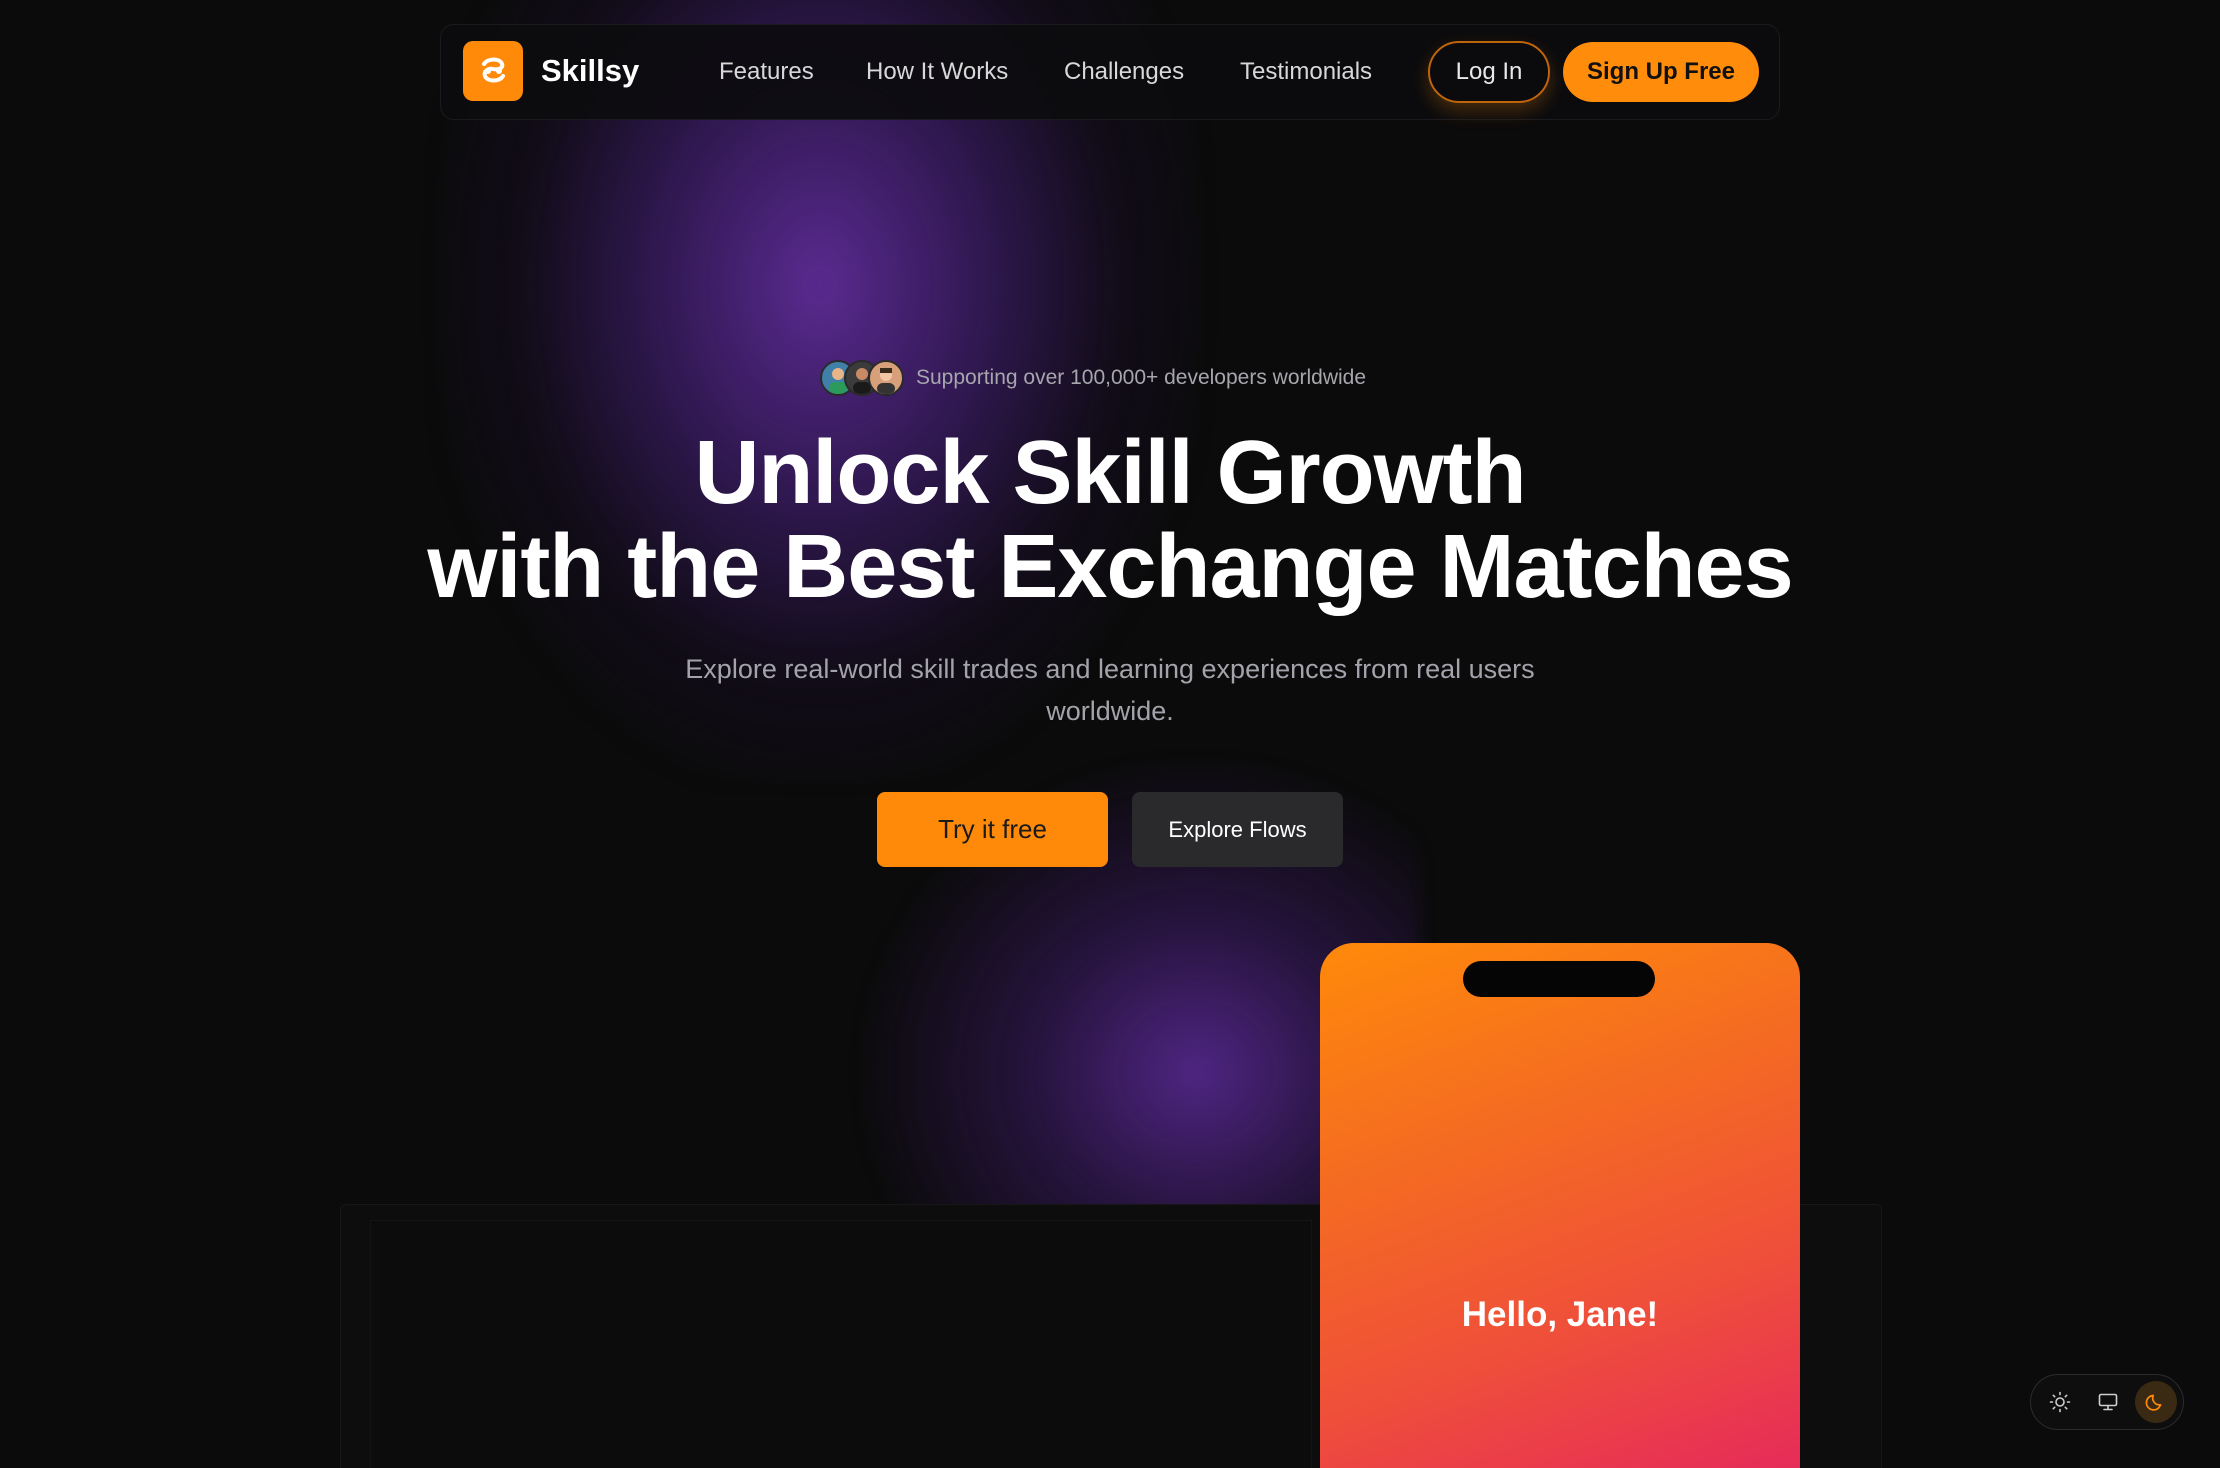 This screenshot has height=1468, width=2220. Describe the element at coordinates (1489, 72) in the screenshot. I see `login-button: Log In` at that location.